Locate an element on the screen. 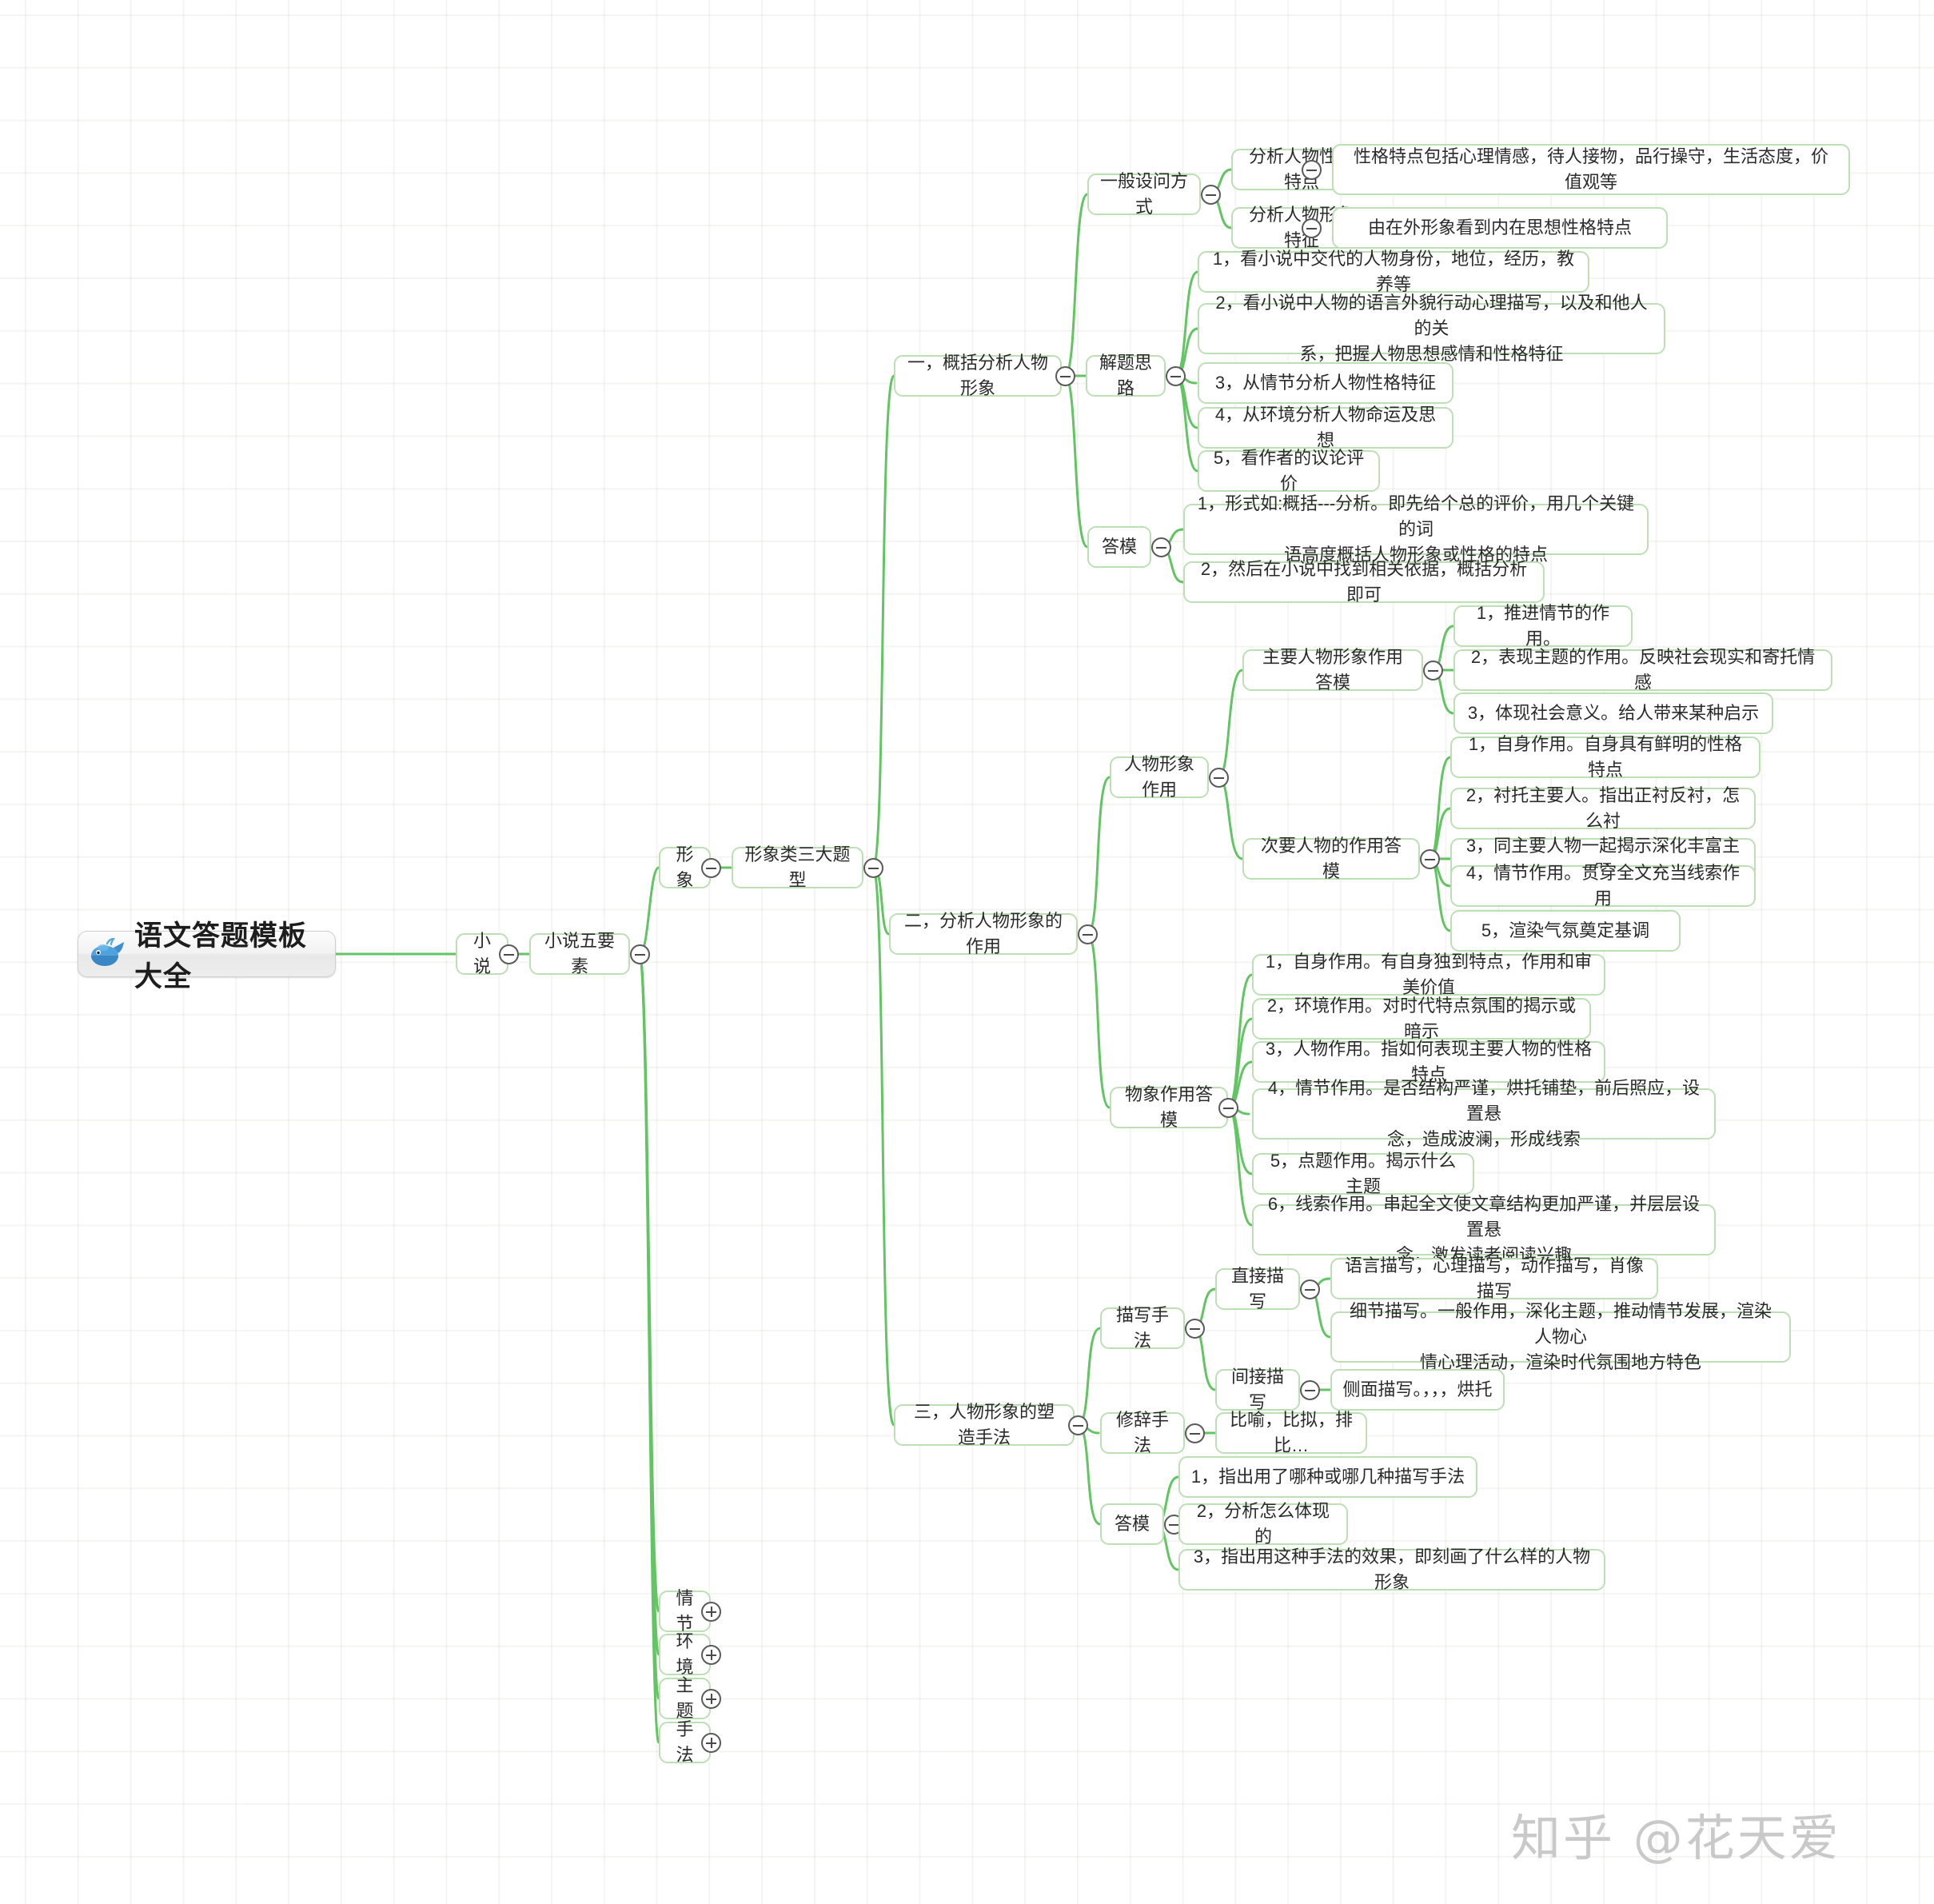 The height and width of the screenshot is (1904, 1934). toggle-santidaxing is located at coordinates (873, 868).